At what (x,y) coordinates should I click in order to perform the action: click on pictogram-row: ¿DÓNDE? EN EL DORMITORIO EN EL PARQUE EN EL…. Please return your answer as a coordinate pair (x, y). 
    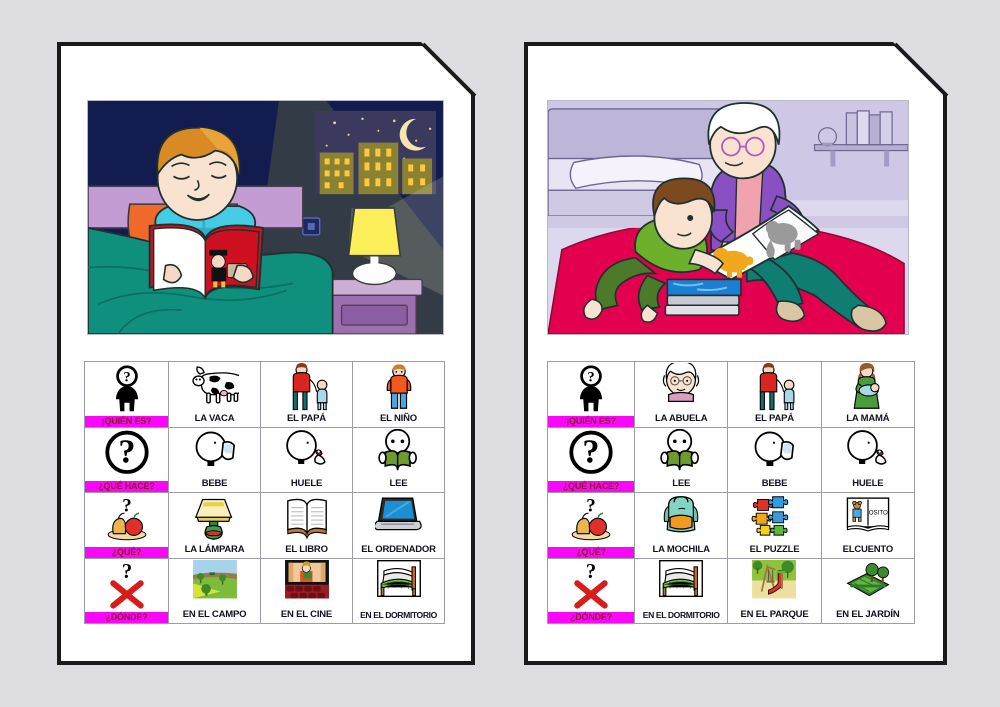
    Looking at the image, I should click on (731, 590).